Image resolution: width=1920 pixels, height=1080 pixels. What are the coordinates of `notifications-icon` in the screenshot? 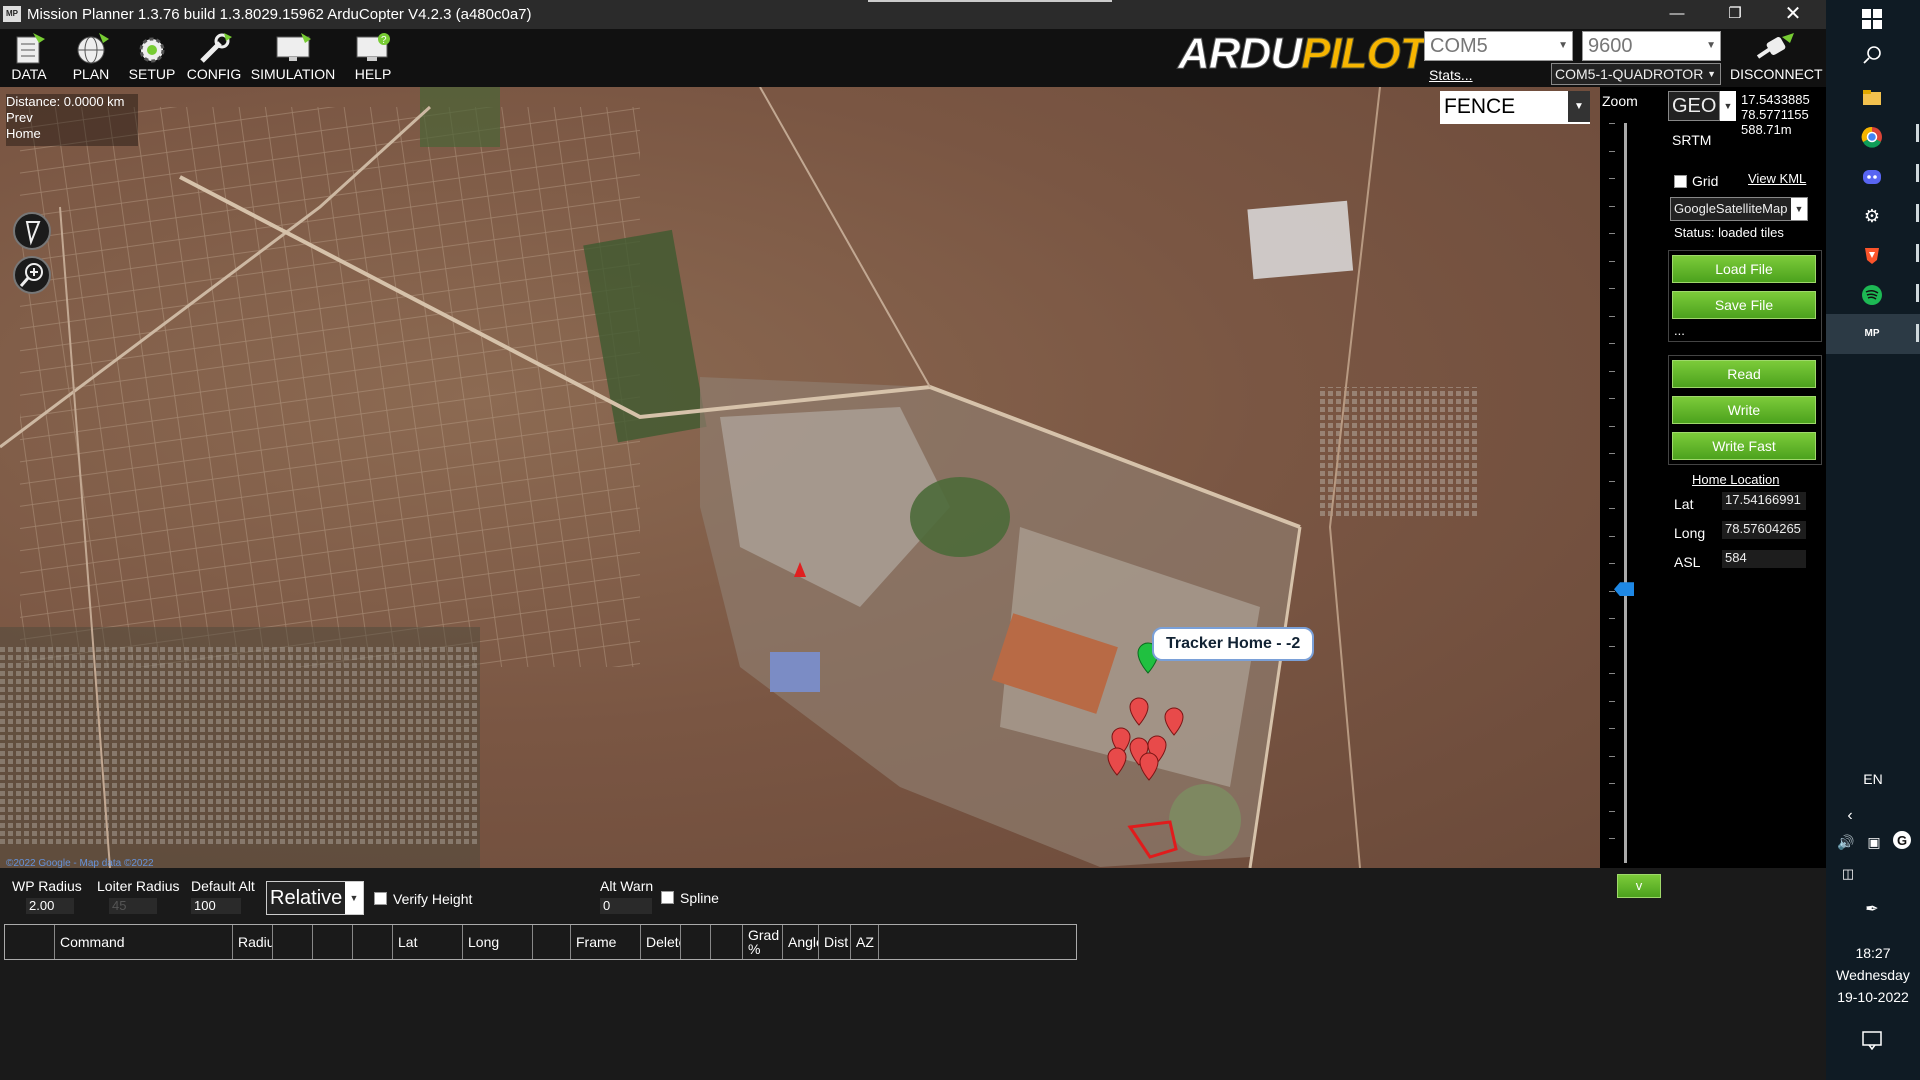 It's located at (1872, 1042).